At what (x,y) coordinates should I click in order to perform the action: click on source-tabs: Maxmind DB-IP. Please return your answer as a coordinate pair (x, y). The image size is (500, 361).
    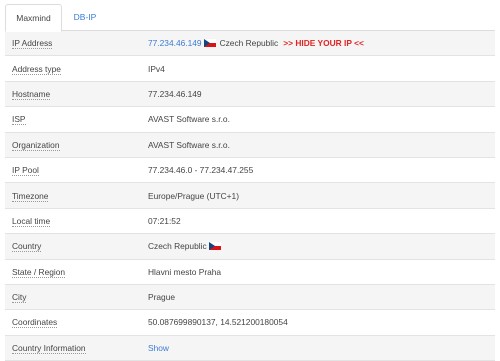
    Looking at the image, I should click on (250, 16).